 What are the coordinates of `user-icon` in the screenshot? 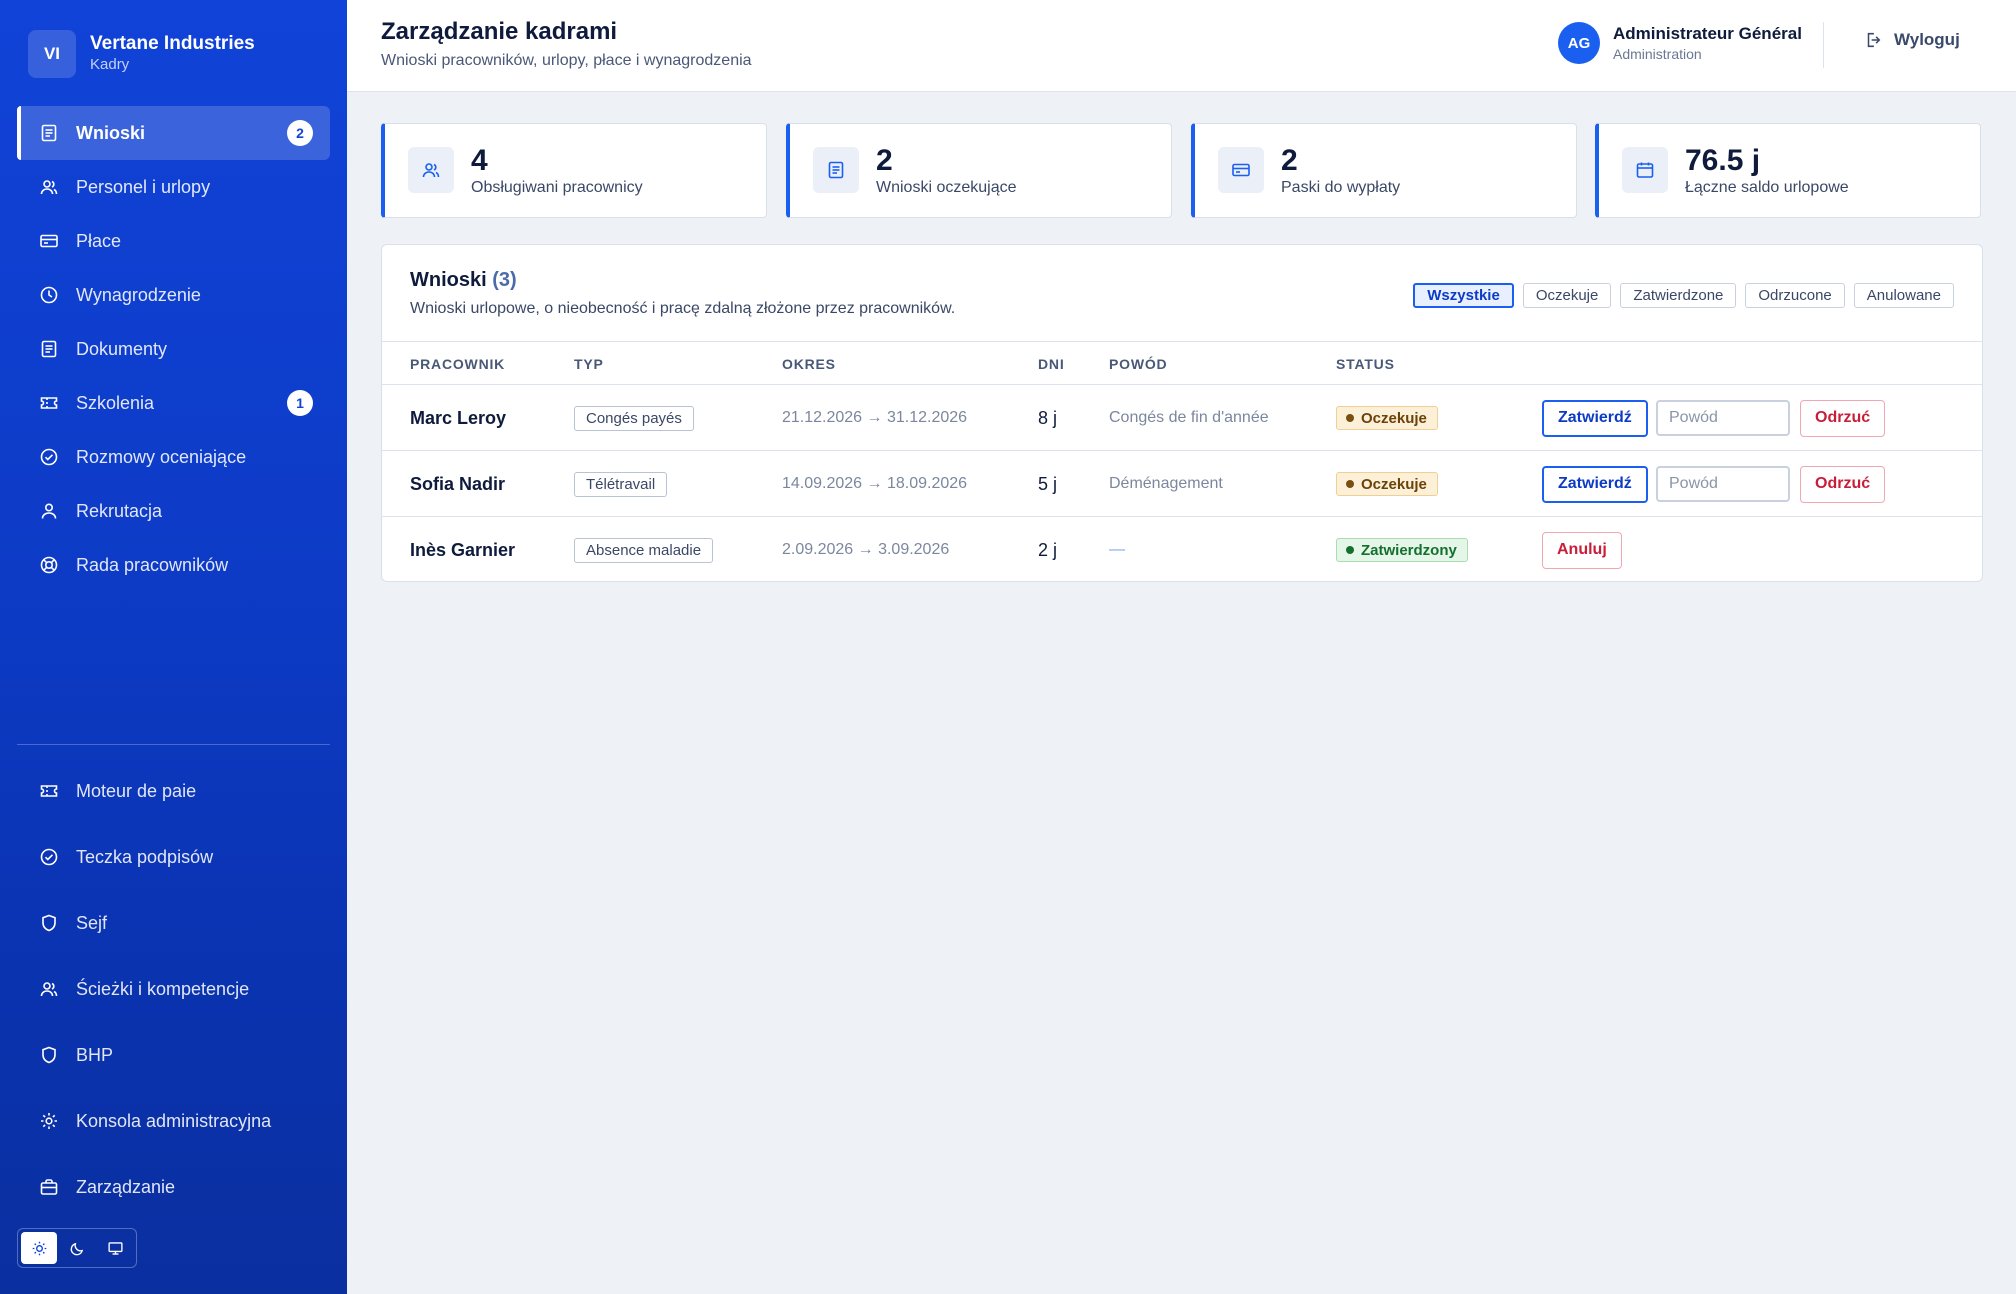 It's located at (49, 511).